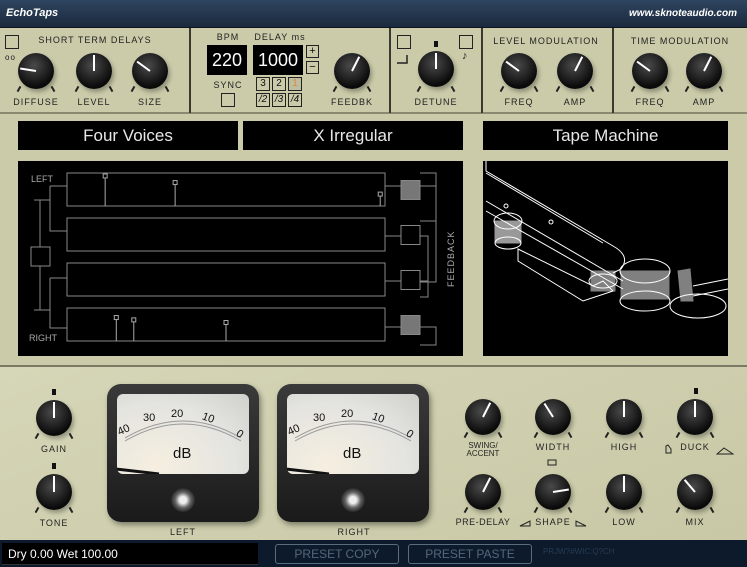  I want to click on duck-knob, so click(695, 417).